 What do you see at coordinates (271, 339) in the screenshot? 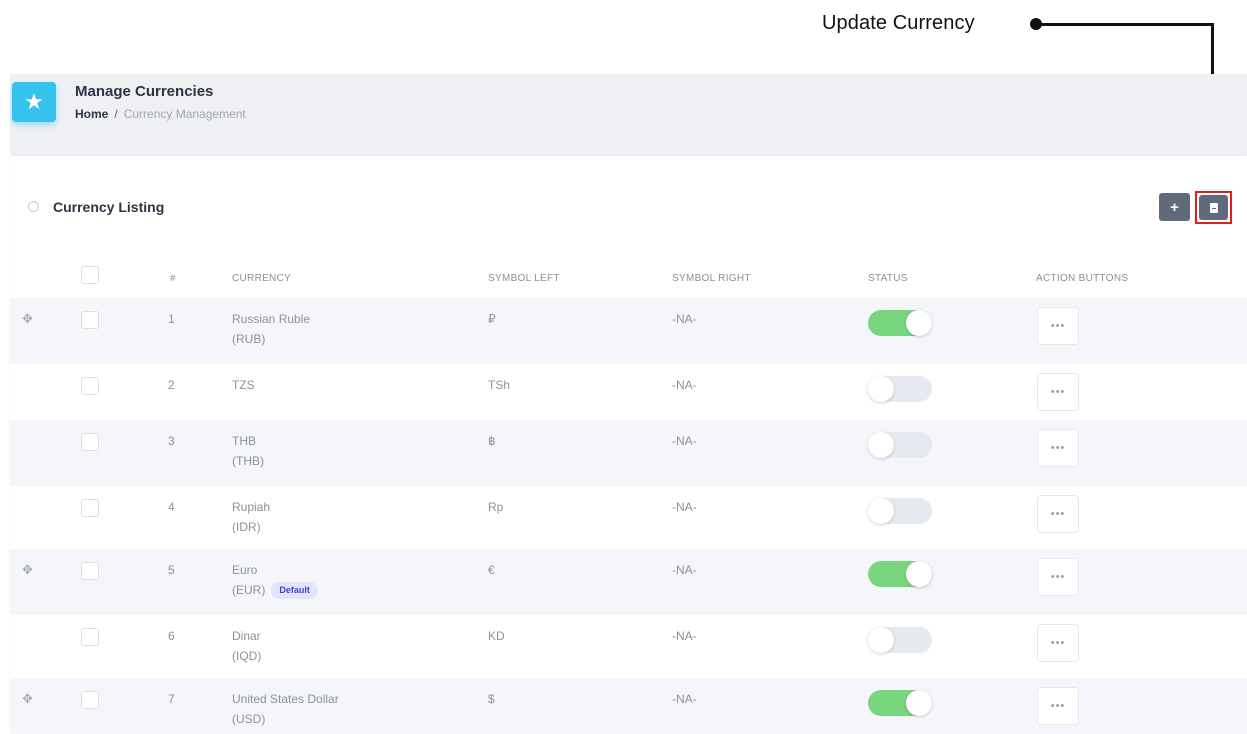
I see `currency-code-line: (RUB)` at bounding box center [271, 339].